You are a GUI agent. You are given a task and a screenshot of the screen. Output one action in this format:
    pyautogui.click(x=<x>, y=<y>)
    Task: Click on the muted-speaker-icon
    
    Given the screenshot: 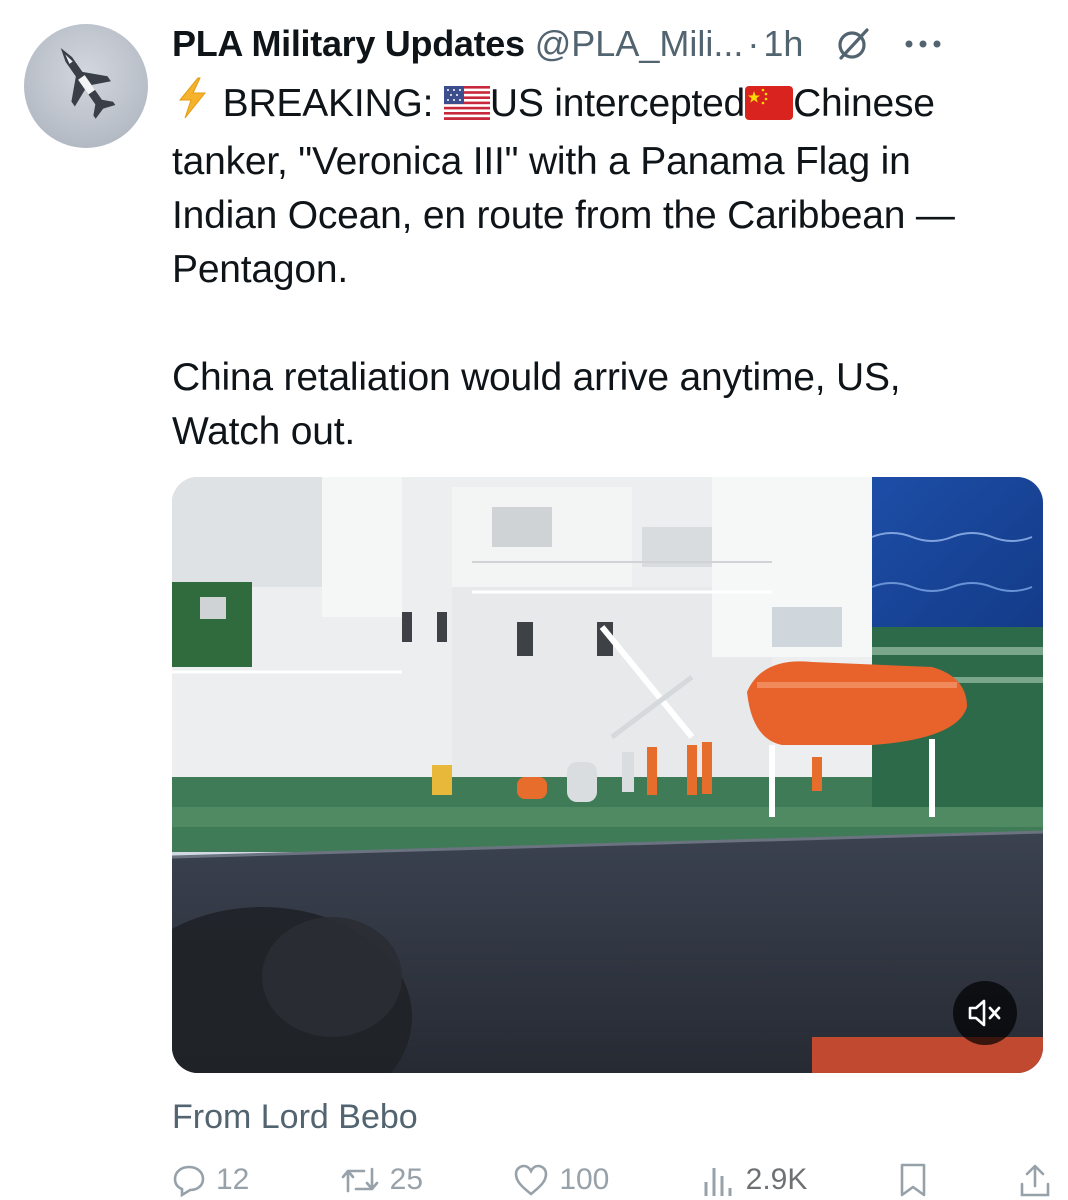 What is the action you would take?
    pyautogui.click(x=984, y=1013)
    